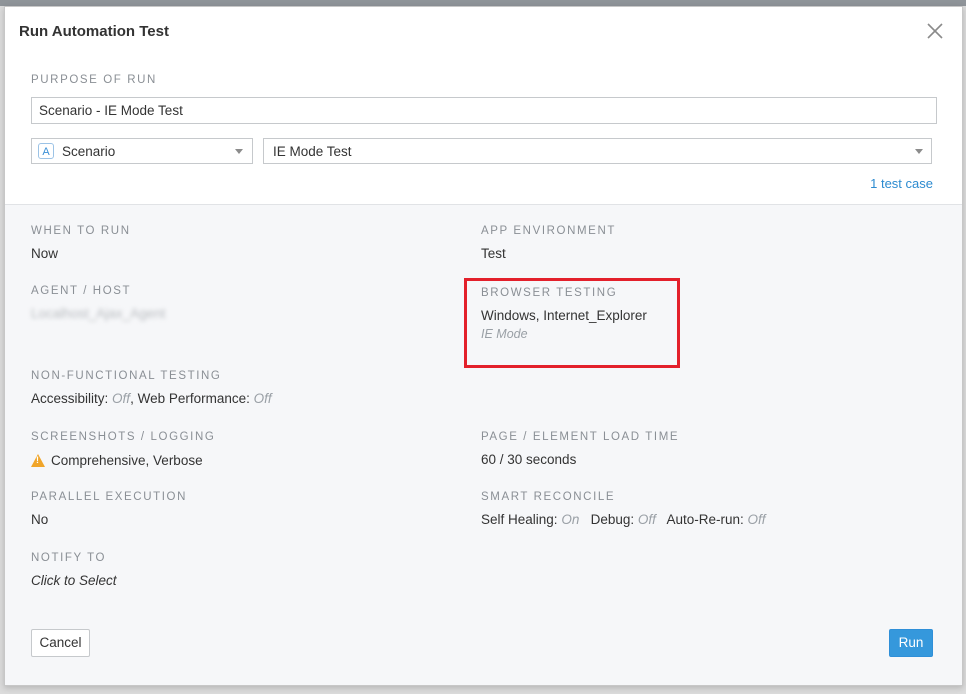 The image size is (966, 694). I want to click on self-healing-value: On, so click(570, 519).